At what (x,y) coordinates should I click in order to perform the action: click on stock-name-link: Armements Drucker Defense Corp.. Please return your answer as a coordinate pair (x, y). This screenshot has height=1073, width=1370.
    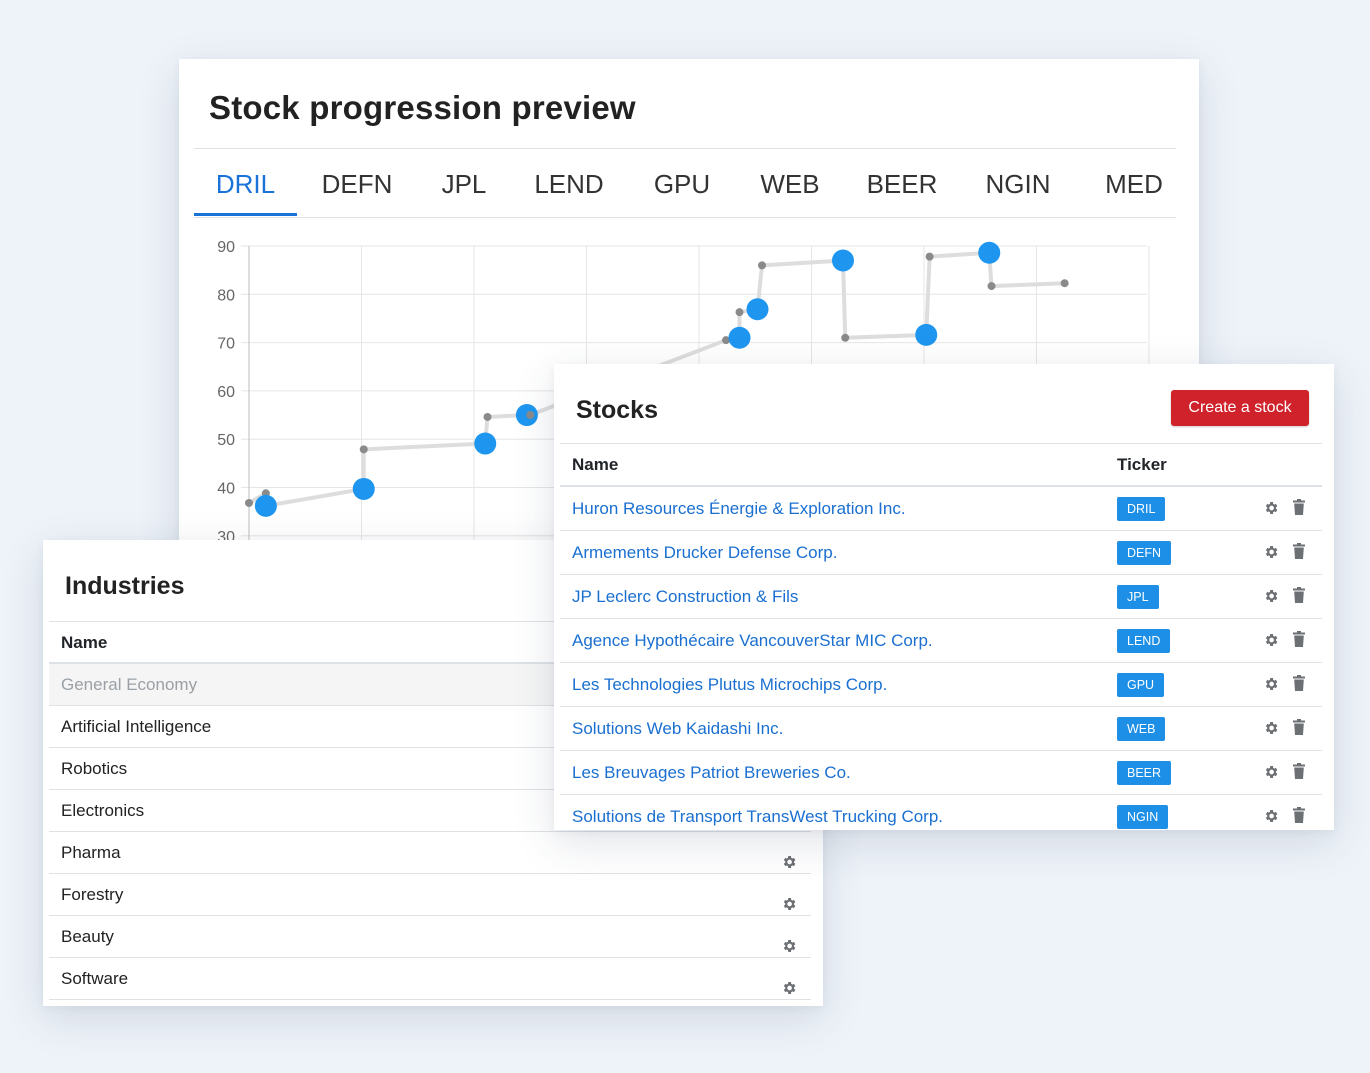
    Looking at the image, I should click on (704, 553).